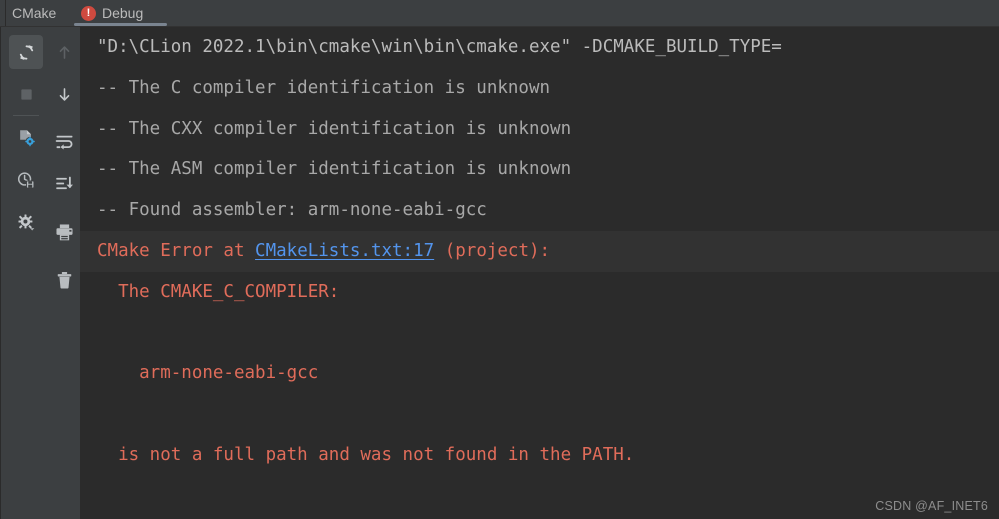 This screenshot has width=999, height=519. I want to click on soft-wrap-button, so click(64, 142).